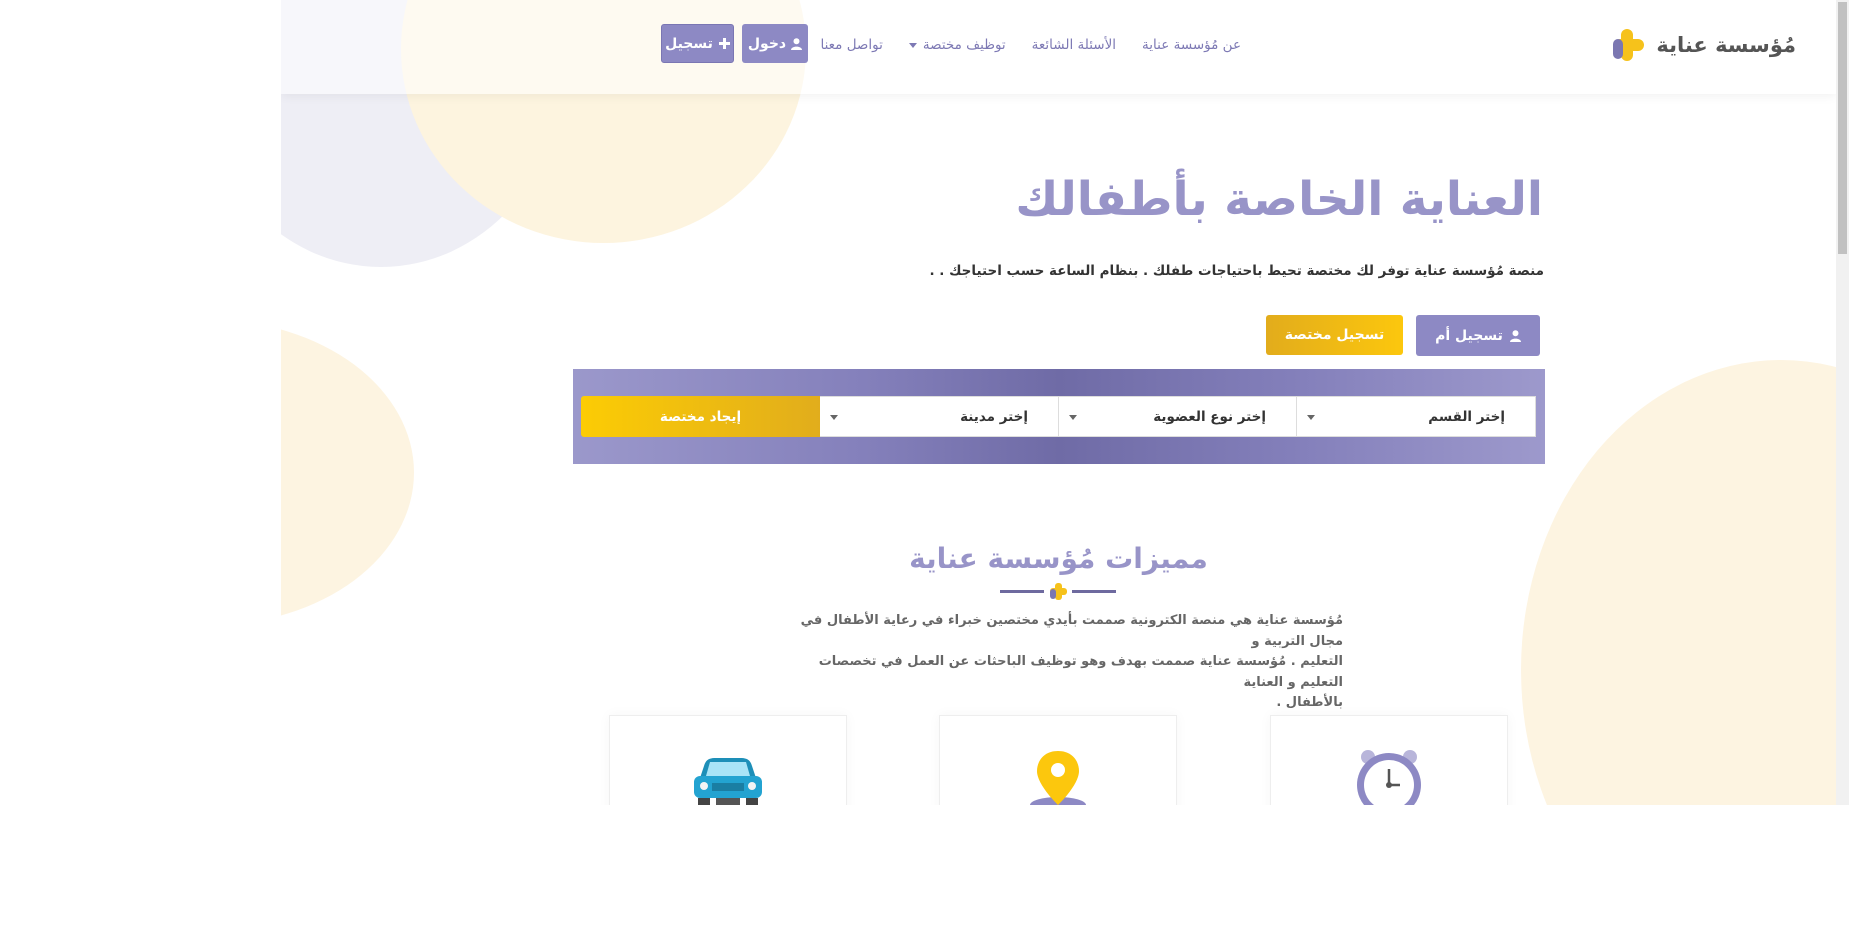 The height and width of the screenshot is (949, 1849). I want to click on car-icon, so click(728, 781).